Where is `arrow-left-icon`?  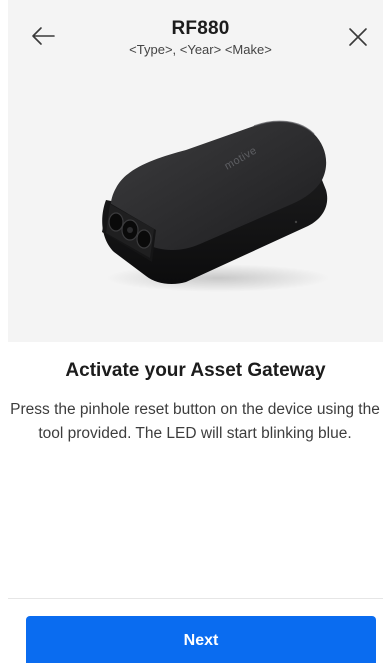 arrow-left-icon is located at coordinates (43, 38).